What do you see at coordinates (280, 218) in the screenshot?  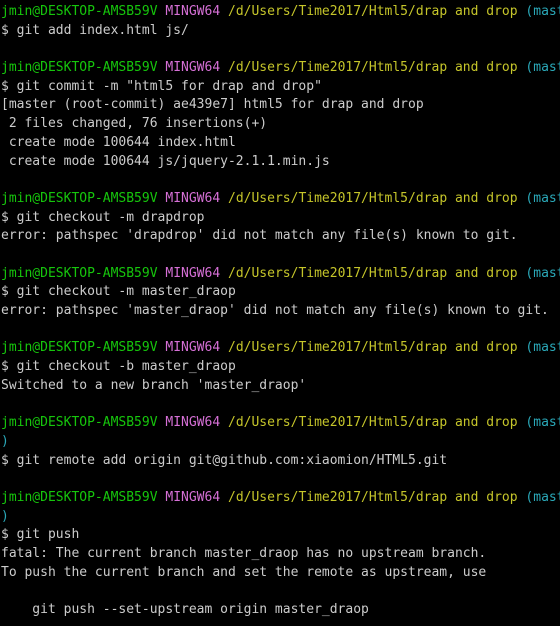 I see `terminal-command-line: $ git checkout -m drapdrop` at bounding box center [280, 218].